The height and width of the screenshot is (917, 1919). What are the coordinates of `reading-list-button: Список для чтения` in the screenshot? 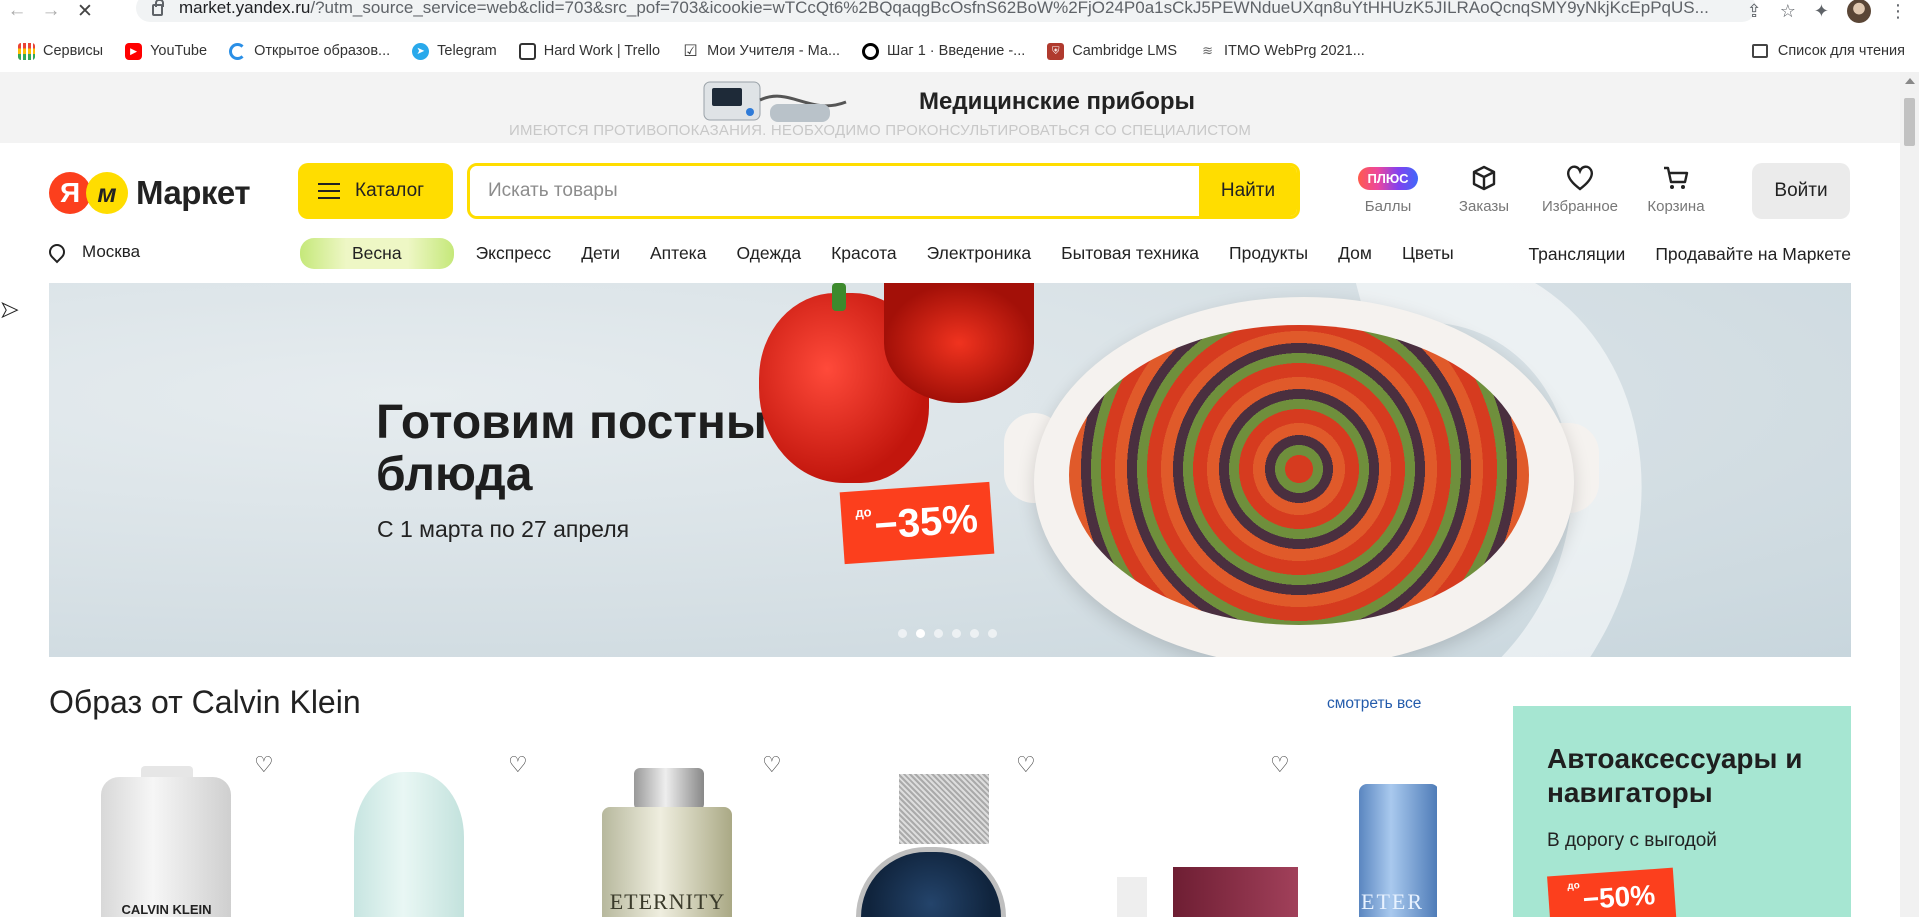 It's located at (1828, 51).